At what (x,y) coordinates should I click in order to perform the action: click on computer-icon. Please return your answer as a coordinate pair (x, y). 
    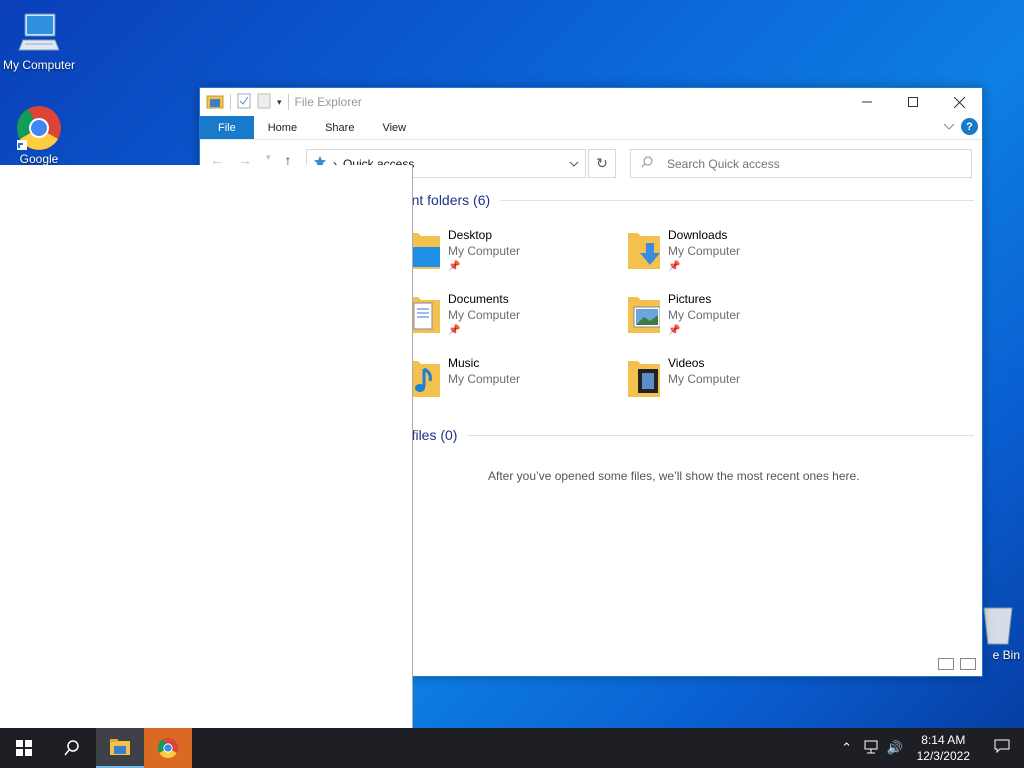
    Looking at the image, I should click on (39, 32).